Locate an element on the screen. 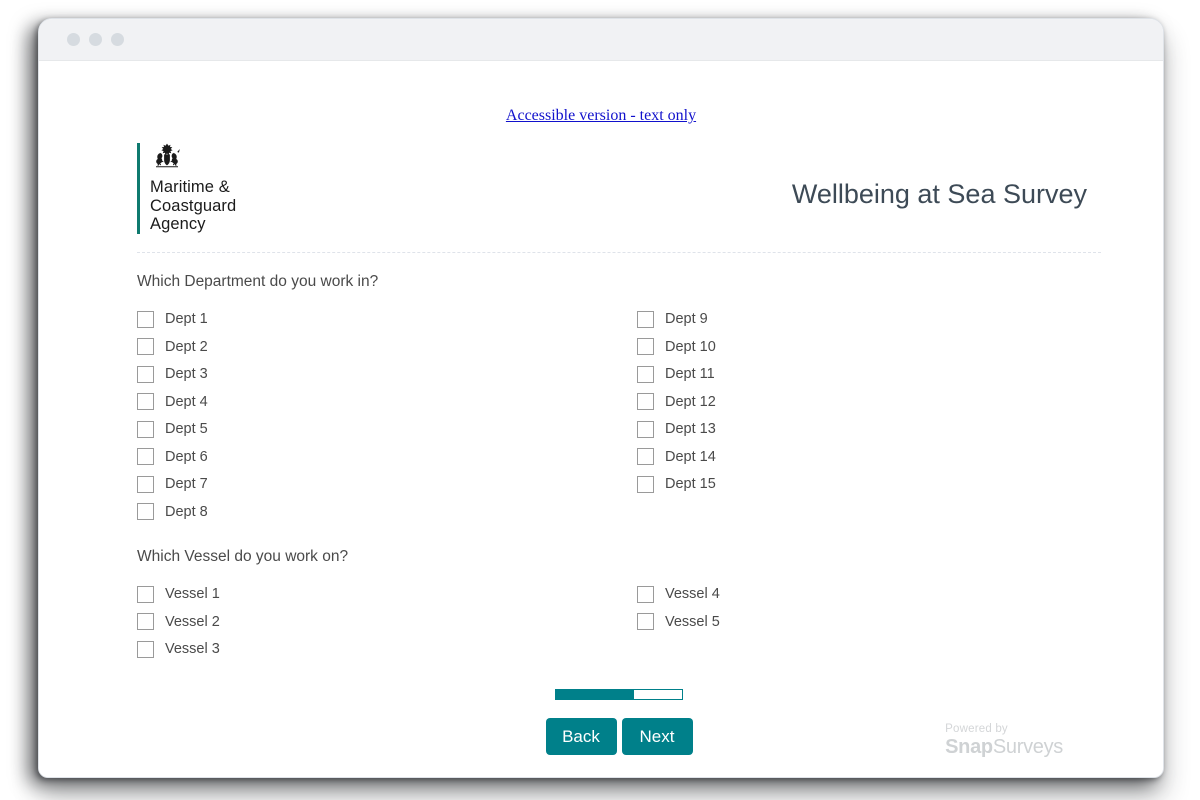  option-label: Vessel 2 is located at coordinates (192, 621).